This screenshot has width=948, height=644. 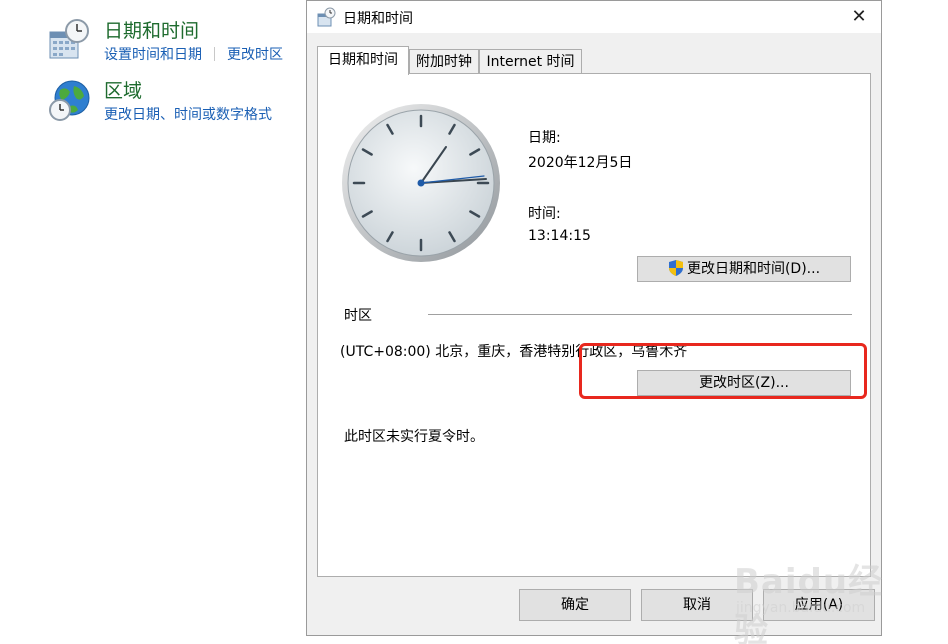 What do you see at coordinates (421, 183) in the screenshot?
I see `analog-clock-icon` at bounding box center [421, 183].